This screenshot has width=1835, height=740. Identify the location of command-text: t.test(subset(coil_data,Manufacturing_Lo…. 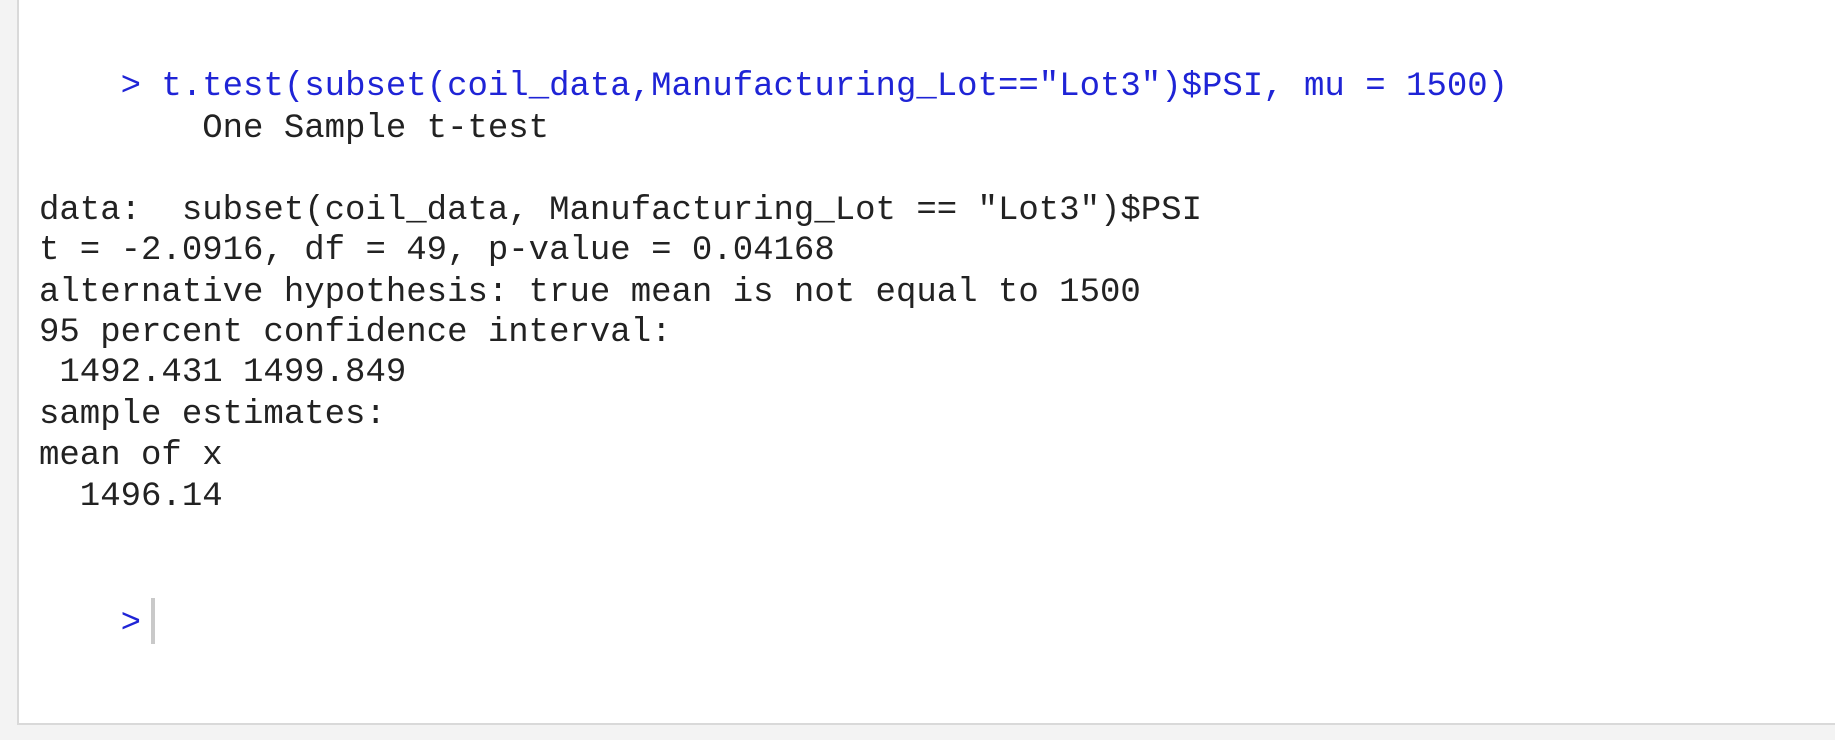
(825, 87).